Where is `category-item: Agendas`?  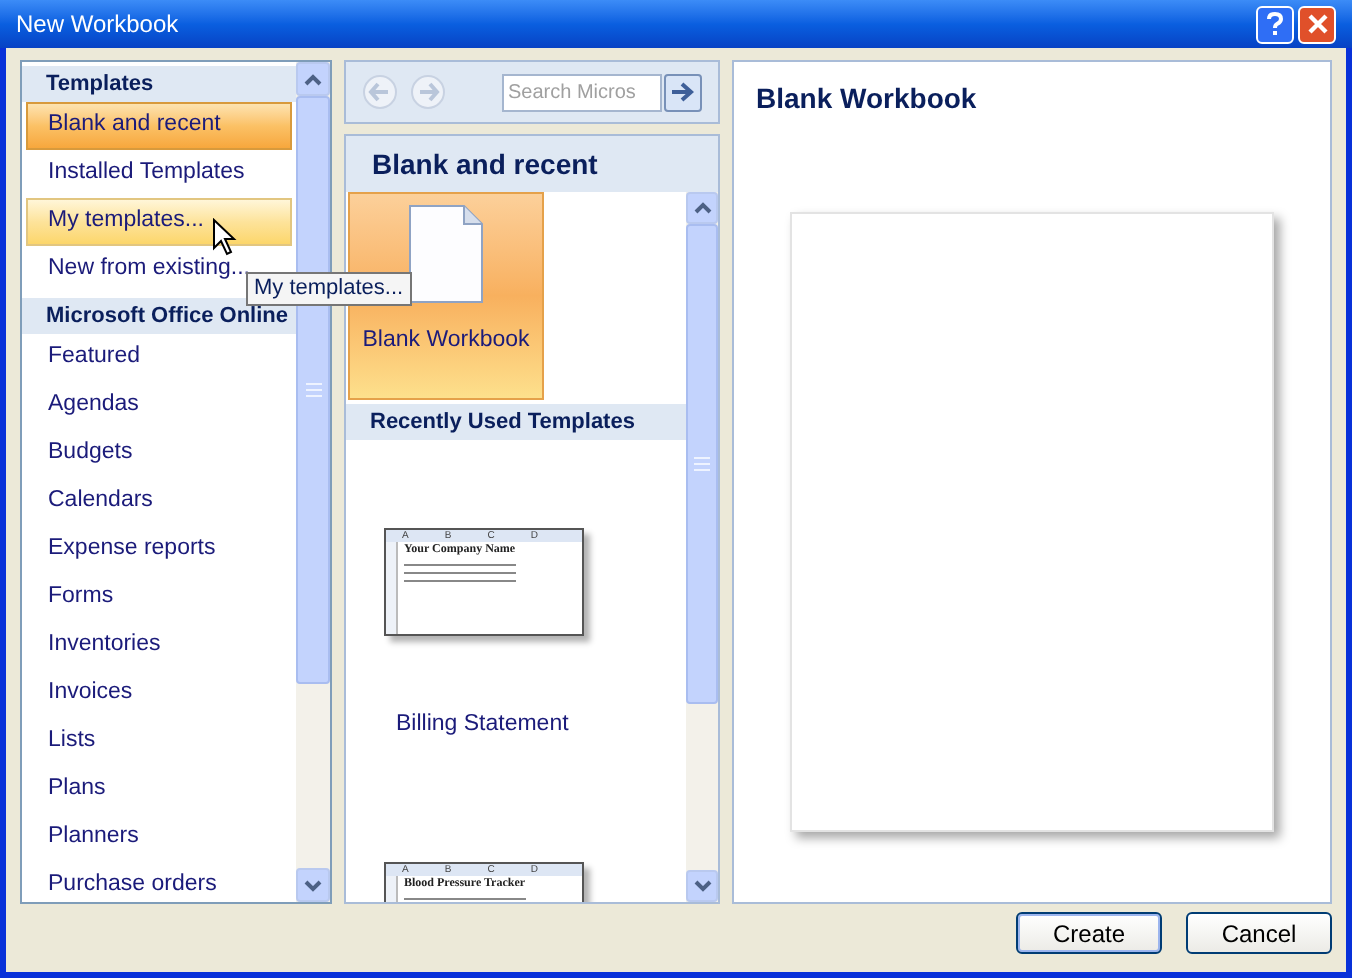 category-item: Agendas is located at coordinates (159, 406).